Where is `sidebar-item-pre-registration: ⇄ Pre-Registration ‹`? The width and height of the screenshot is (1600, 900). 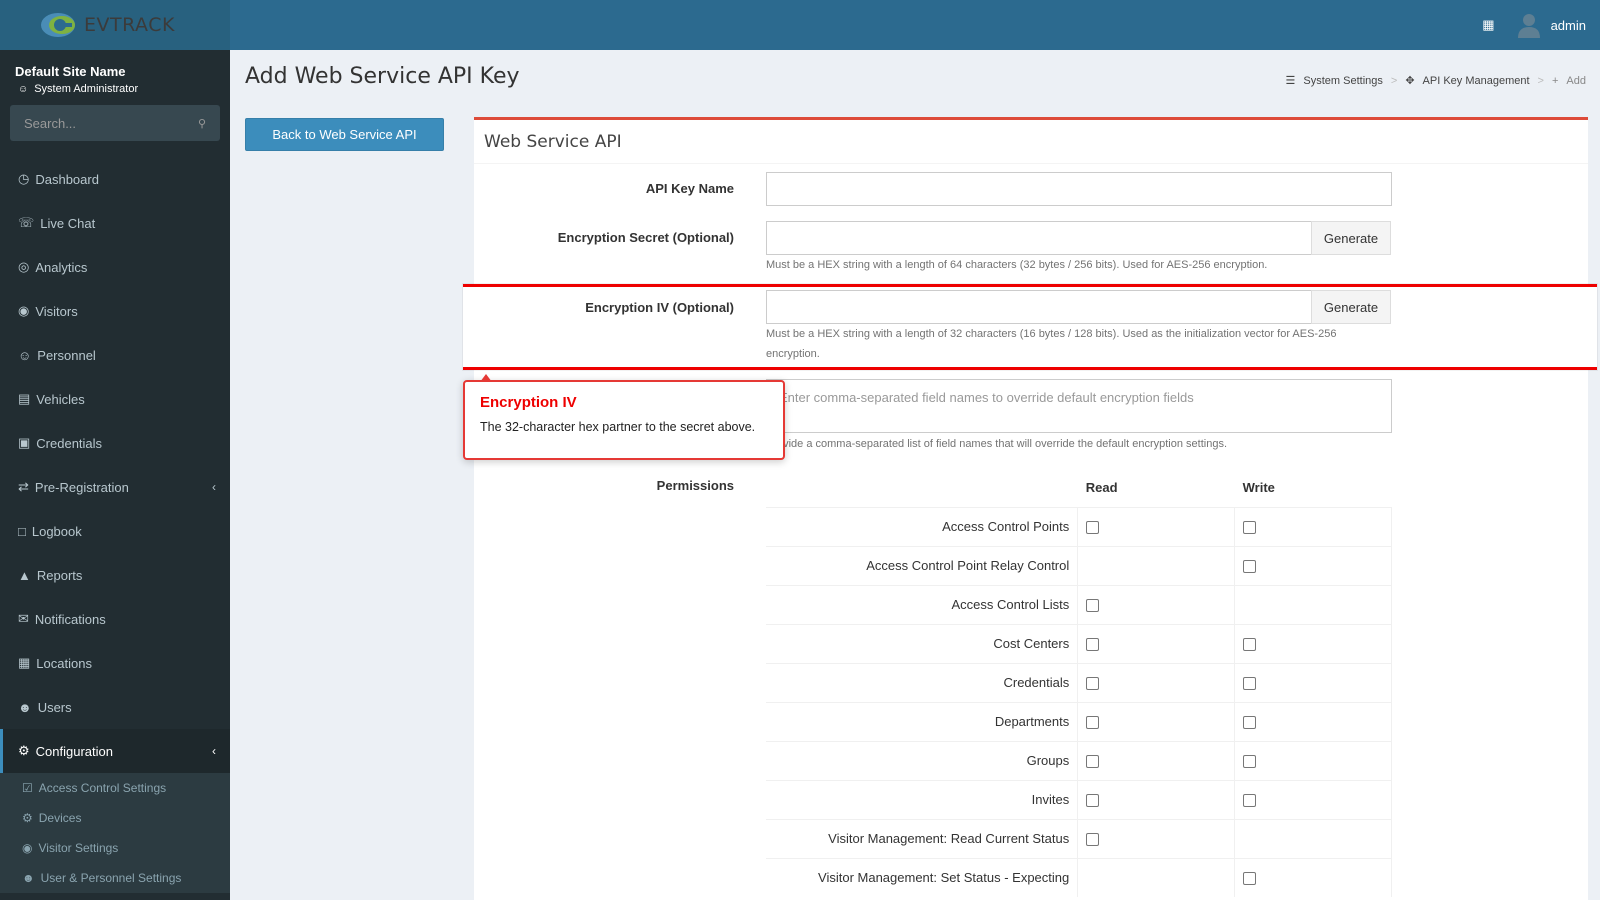
sidebar-item-pre-registration: ⇄ Pre-Registration ‹ is located at coordinates (115, 487).